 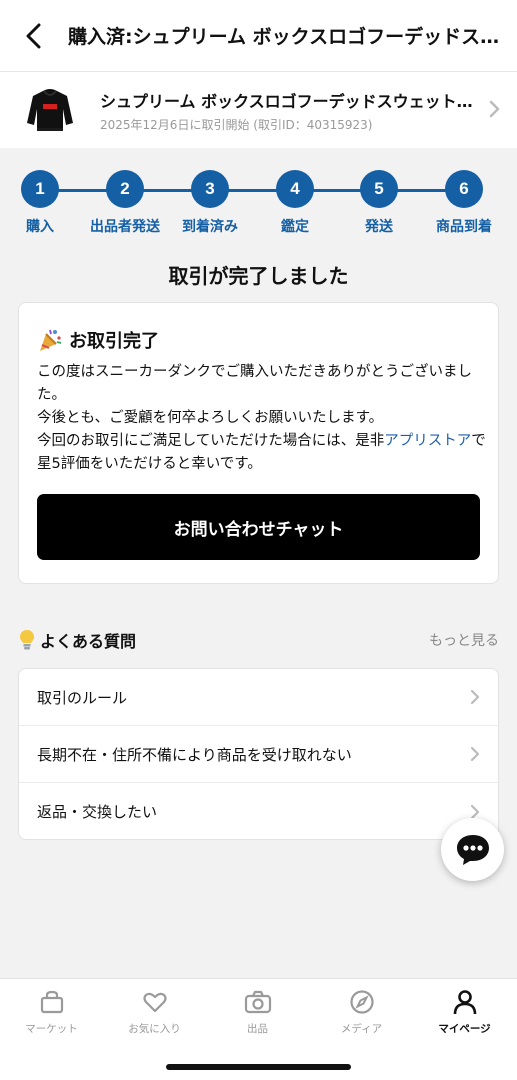 I want to click on top-app-bar: 購入済:シュプリーム ボックスロゴフーデッドスウェットシャツ, so click(x=258, y=36).